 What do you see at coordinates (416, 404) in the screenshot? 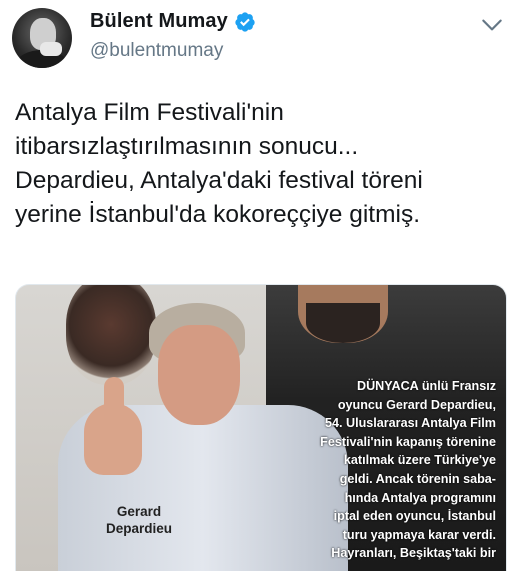
I see `article-line: oyuncu Gerard Depardieu,` at bounding box center [416, 404].